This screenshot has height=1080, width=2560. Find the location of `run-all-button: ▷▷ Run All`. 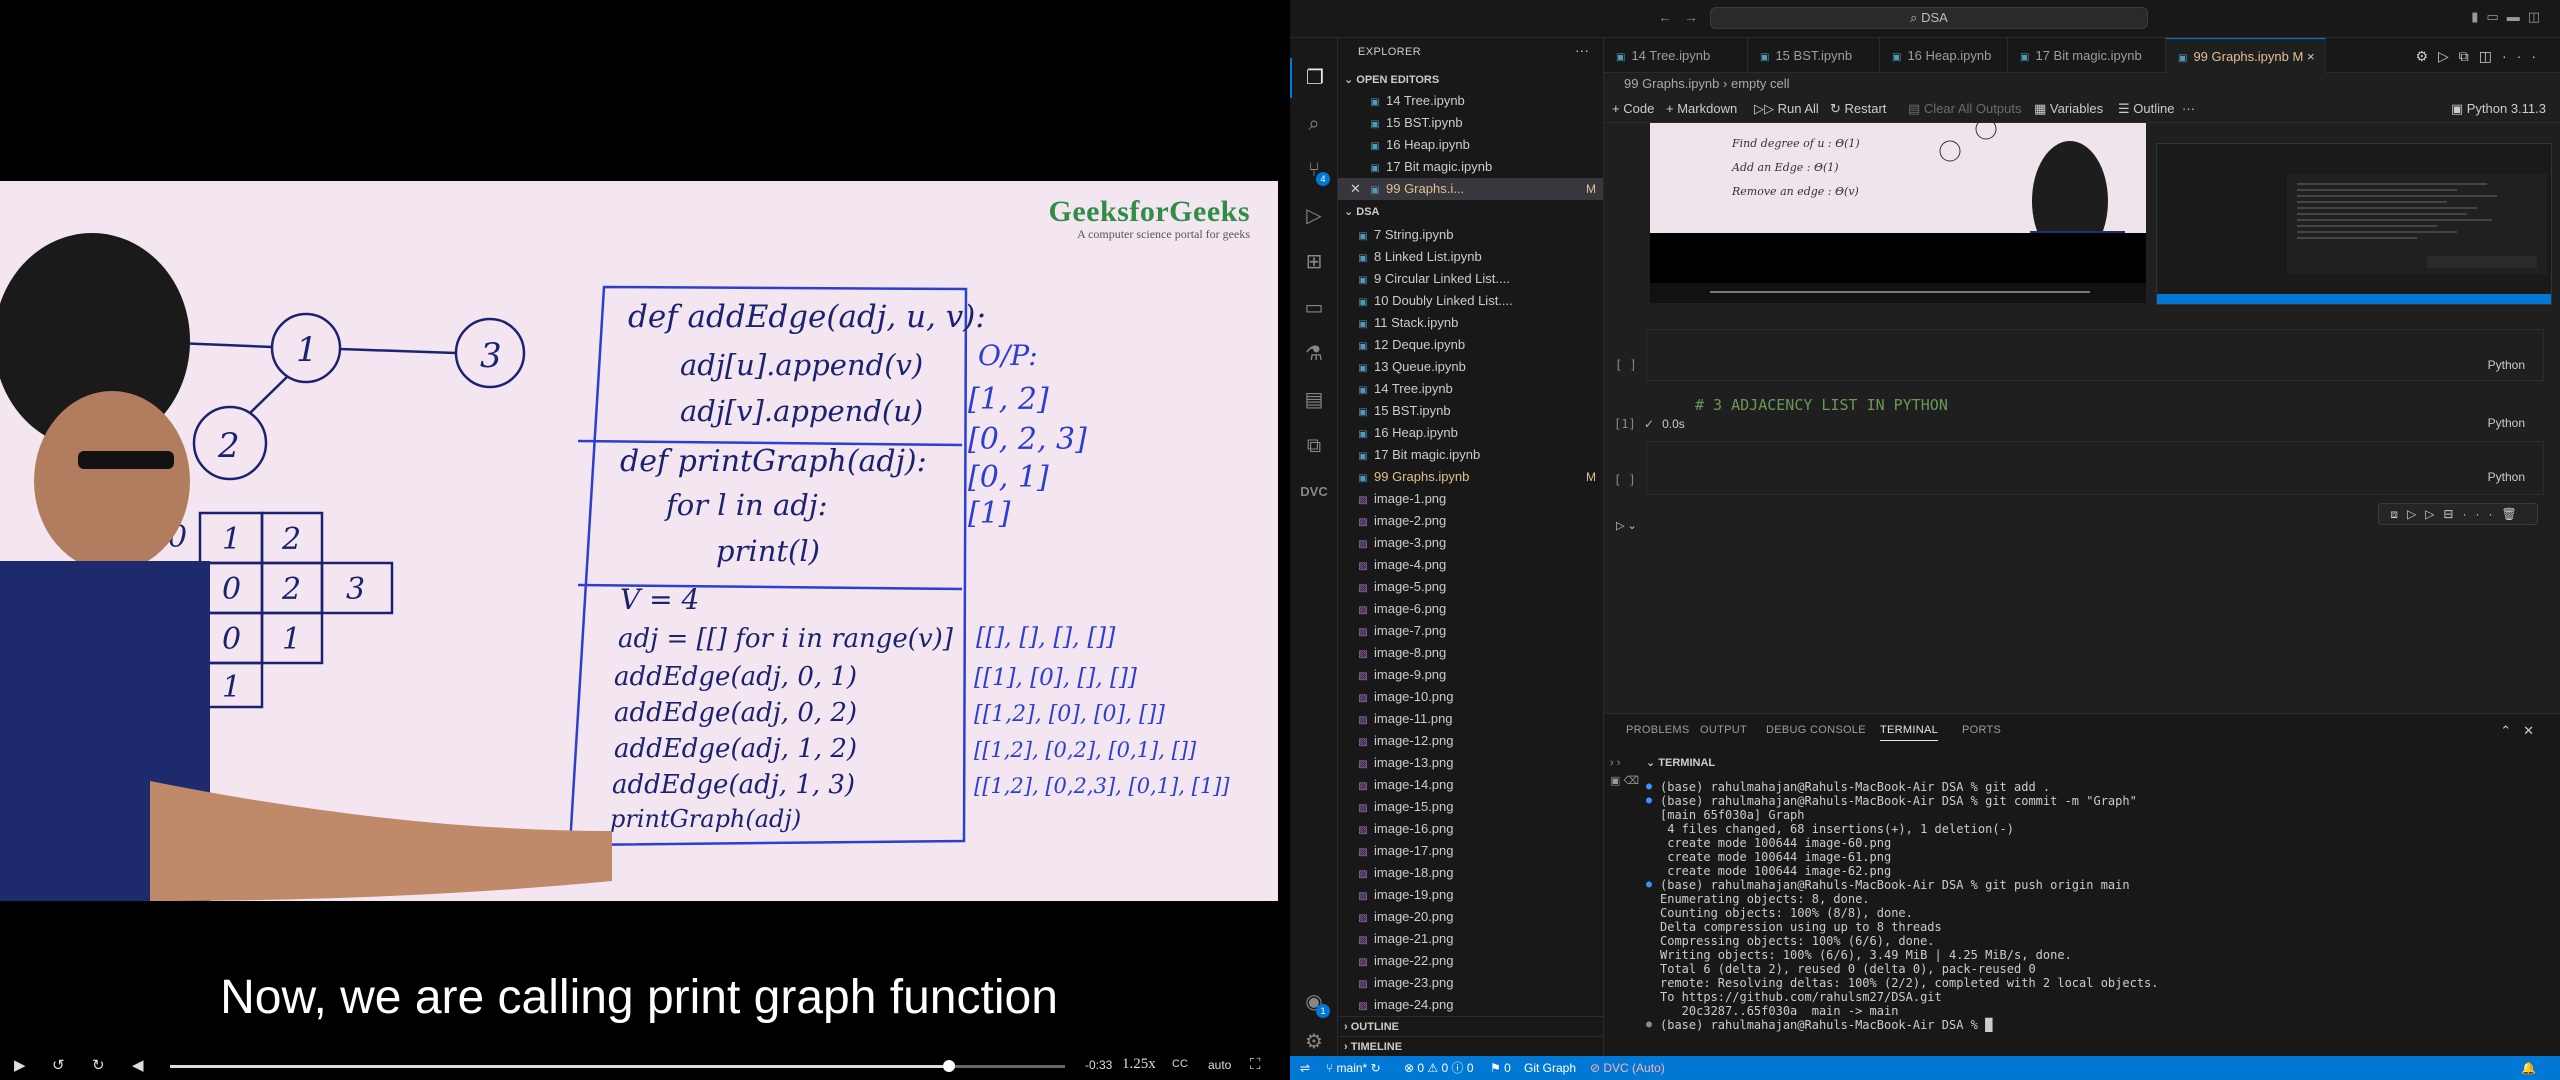

run-all-button: ▷▷ Run All is located at coordinates (1786, 109).